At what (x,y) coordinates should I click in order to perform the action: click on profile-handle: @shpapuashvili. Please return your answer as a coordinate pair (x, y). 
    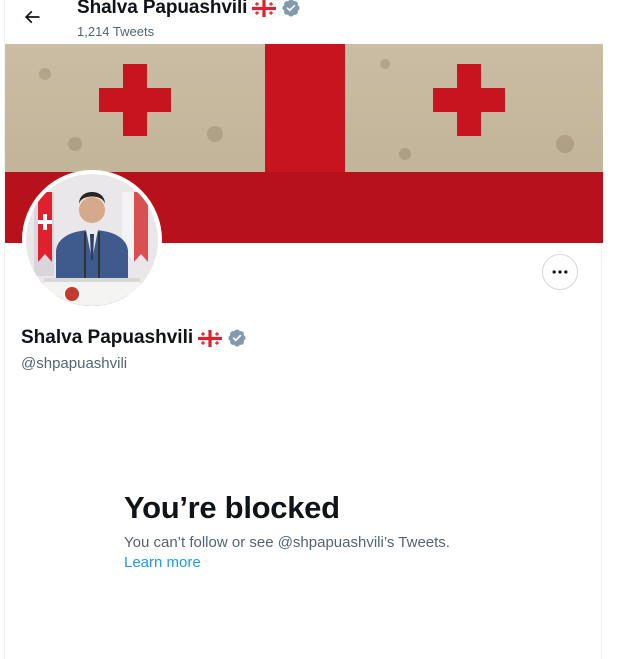
    Looking at the image, I should click on (74, 363).